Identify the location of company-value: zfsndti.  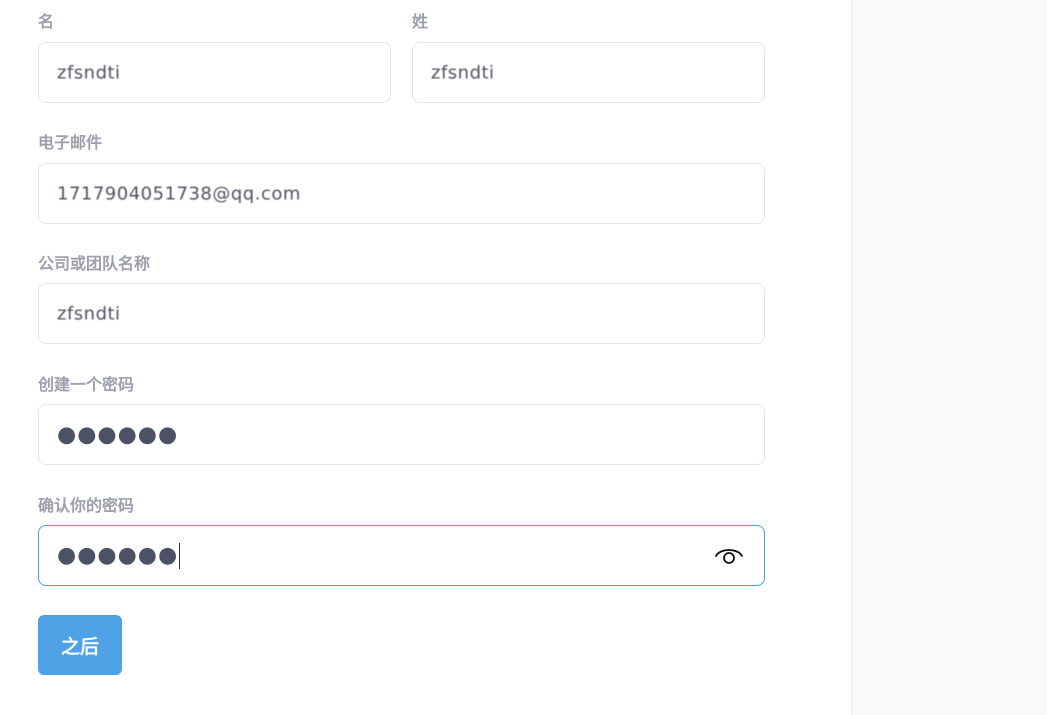
(89, 313).